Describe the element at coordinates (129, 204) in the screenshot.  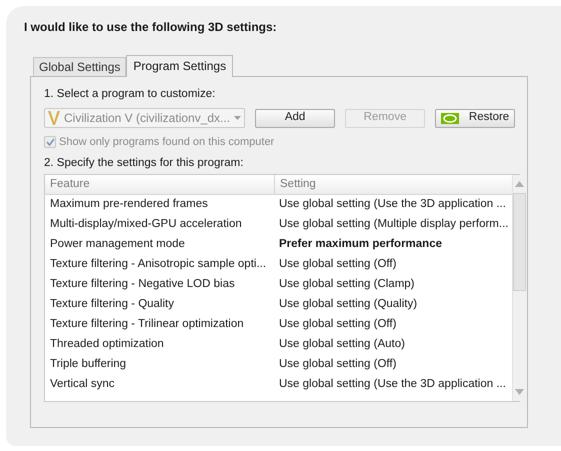
I see `table-cell-text: Maximum pre-rendered frames` at that location.